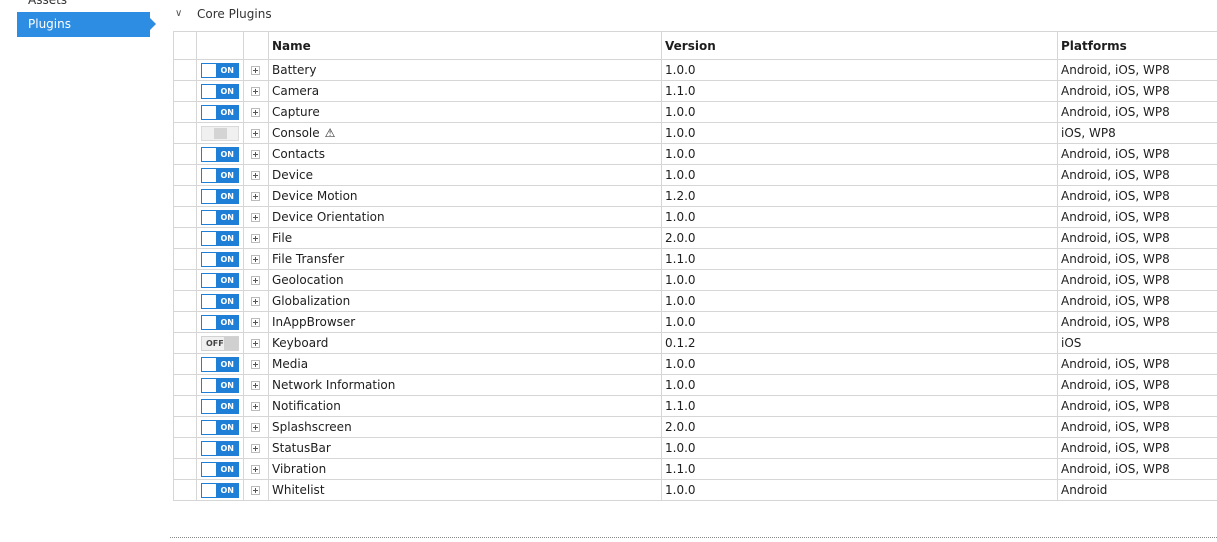 This screenshot has height=542, width=1217. Describe the element at coordinates (695, 280) in the screenshot. I see `table-row: ON Geolocation 1.0.0 Android, iOS, WP8` at that location.